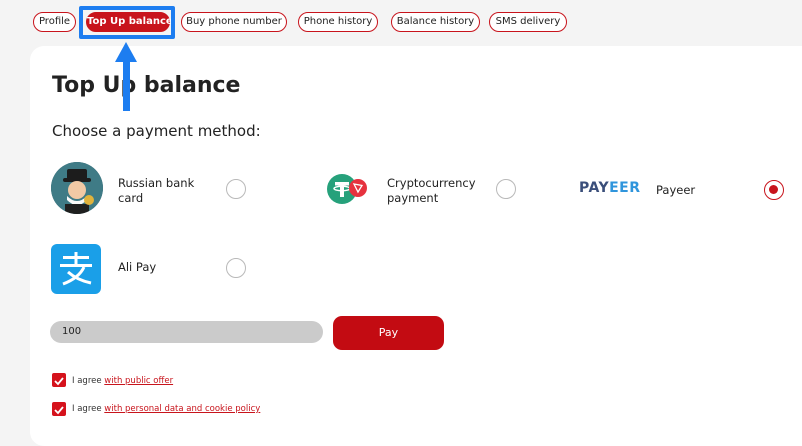 Image resolution: width=802 pixels, height=446 pixels. I want to click on agree-personal-data-checkbox, so click(59, 409).